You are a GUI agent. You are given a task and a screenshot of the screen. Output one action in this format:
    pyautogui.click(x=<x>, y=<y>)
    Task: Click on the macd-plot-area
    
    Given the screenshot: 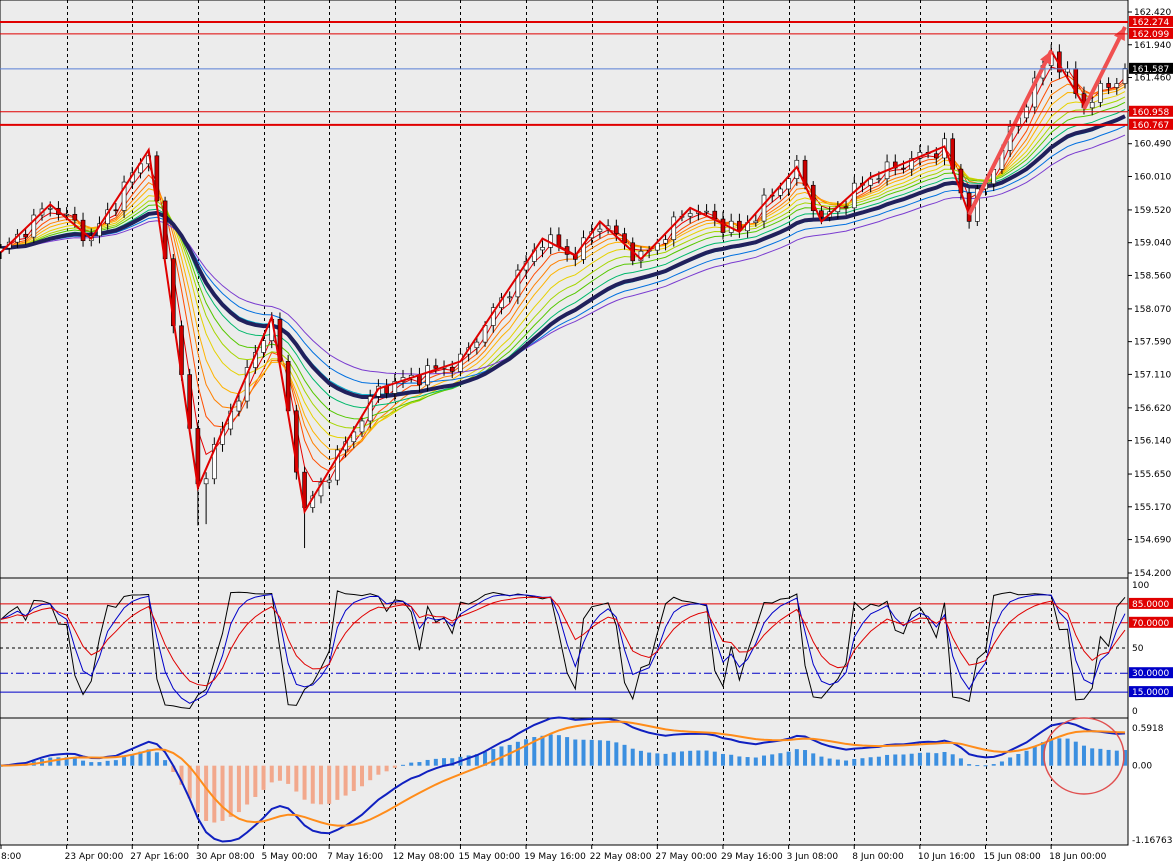 What is the action you would take?
    pyautogui.click(x=564, y=781)
    